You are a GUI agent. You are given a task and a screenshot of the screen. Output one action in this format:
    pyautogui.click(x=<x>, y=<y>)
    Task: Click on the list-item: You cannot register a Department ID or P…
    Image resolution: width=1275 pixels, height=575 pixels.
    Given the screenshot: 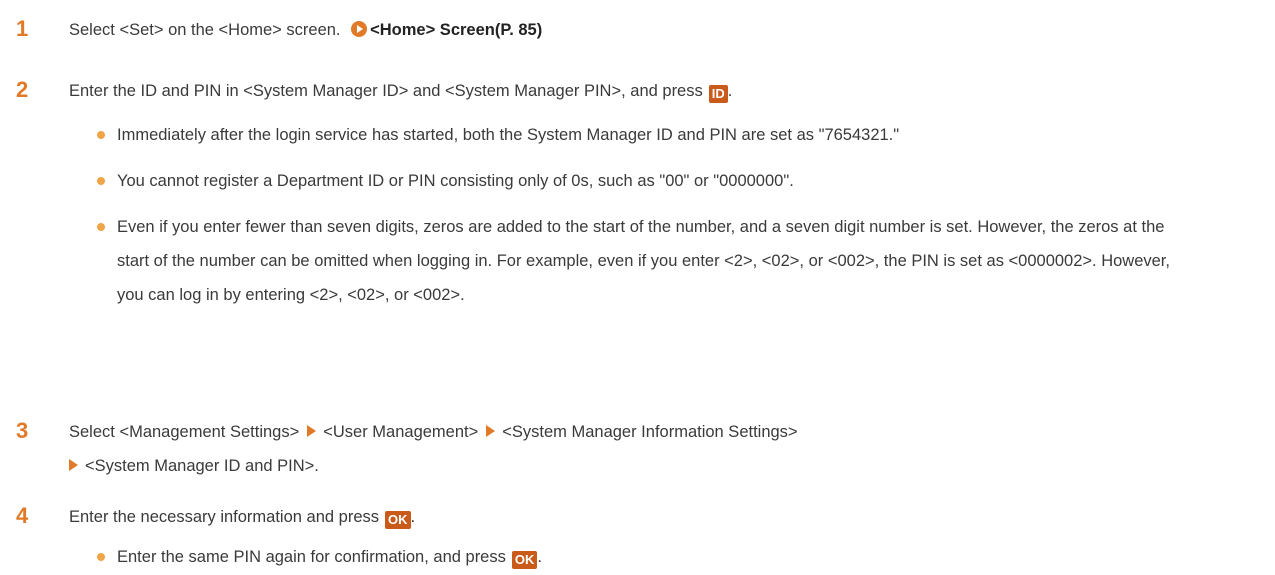 What is the action you would take?
    pyautogui.click(x=647, y=181)
    